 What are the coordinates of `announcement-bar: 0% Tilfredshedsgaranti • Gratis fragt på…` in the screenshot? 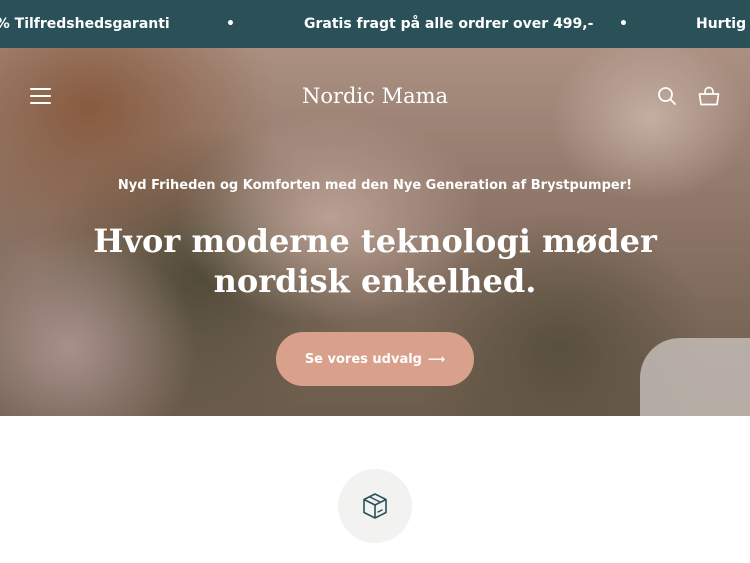 It's located at (375, 24).